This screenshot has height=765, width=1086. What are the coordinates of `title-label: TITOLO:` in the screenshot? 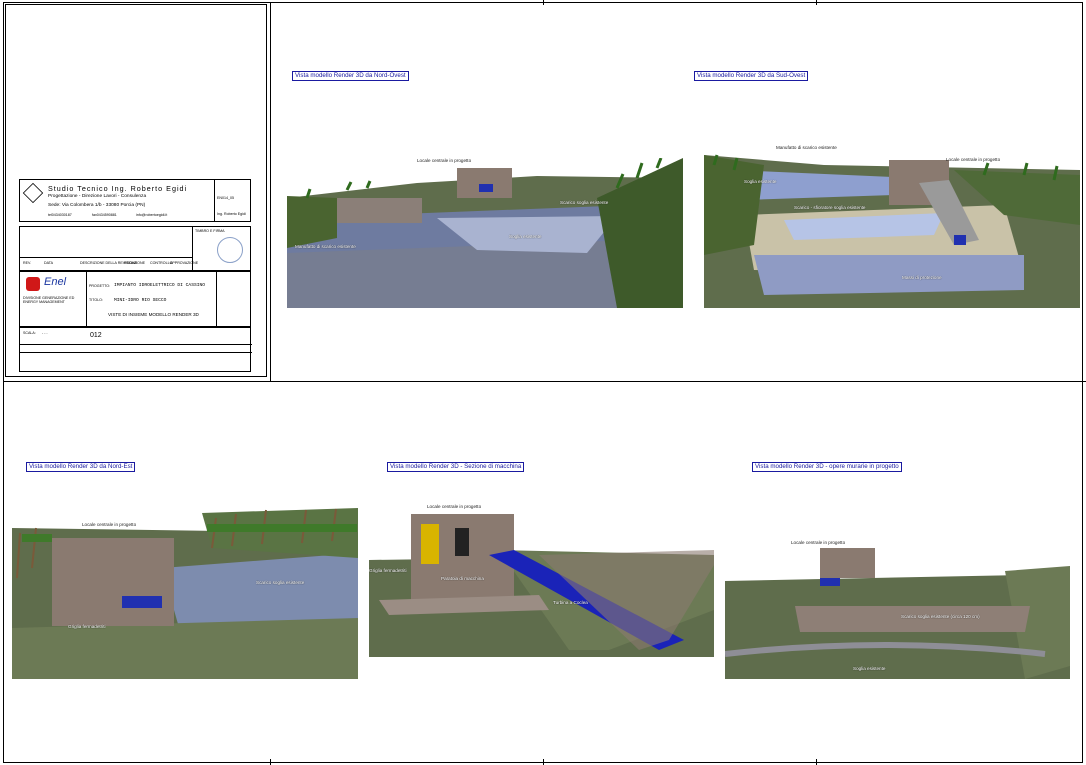 It's located at (96, 300).